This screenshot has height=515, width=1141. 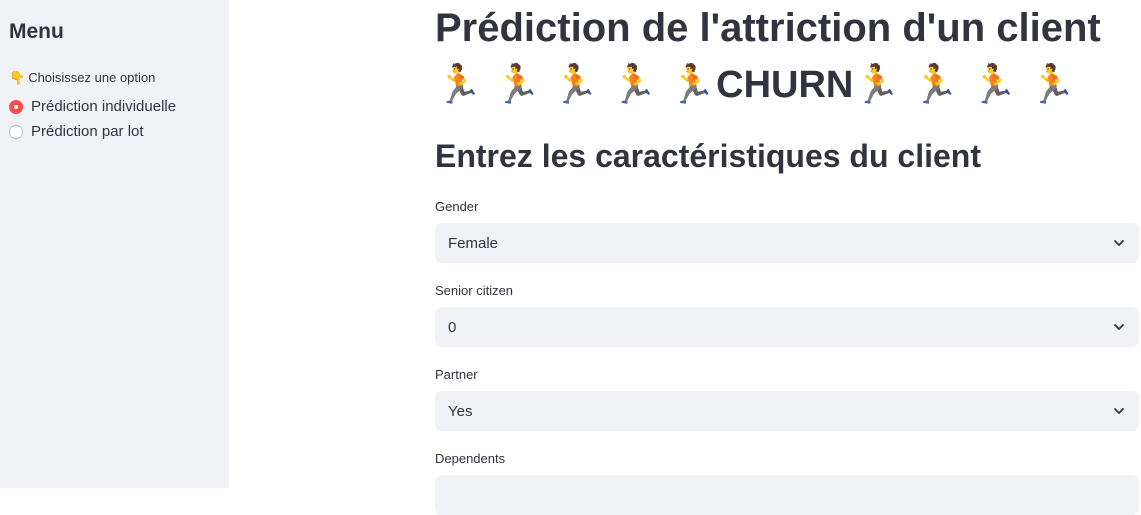 I want to click on option-prompt: 👇 Choisissez une option, so click(x=82, y=77).